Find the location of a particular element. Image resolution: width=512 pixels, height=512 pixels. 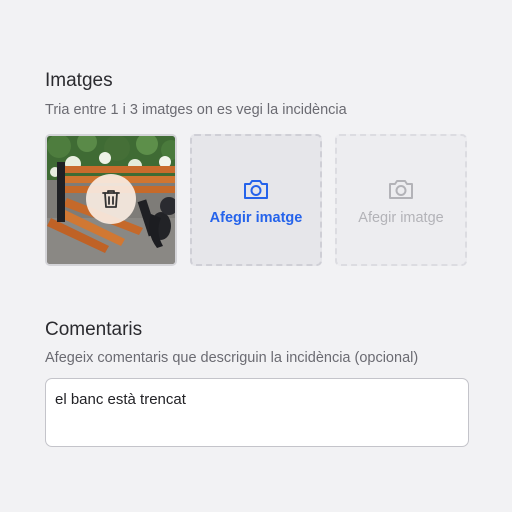

uploaded-image-tile is located at coordinates (111, 200).